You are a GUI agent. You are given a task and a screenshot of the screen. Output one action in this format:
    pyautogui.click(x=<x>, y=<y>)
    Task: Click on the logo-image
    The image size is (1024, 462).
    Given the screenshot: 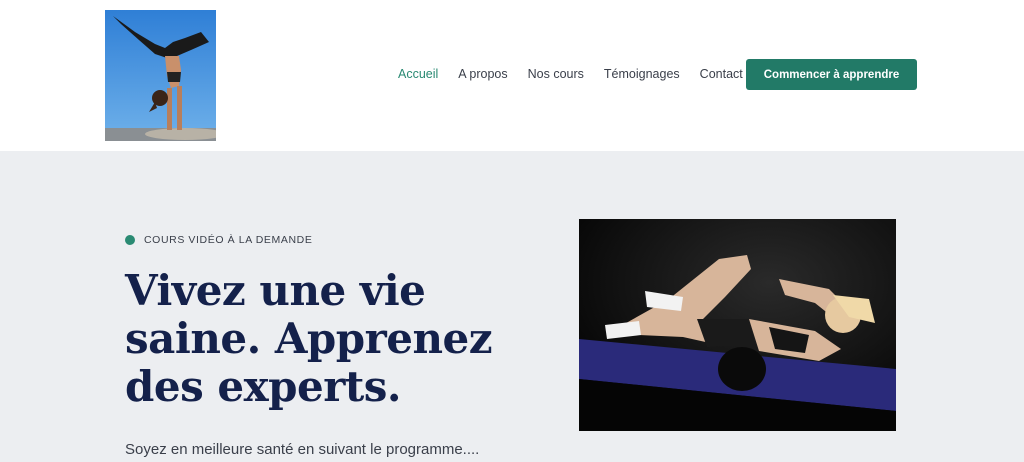 What is the action you would take?
    pyautogui.click(x=160, y=75)
    